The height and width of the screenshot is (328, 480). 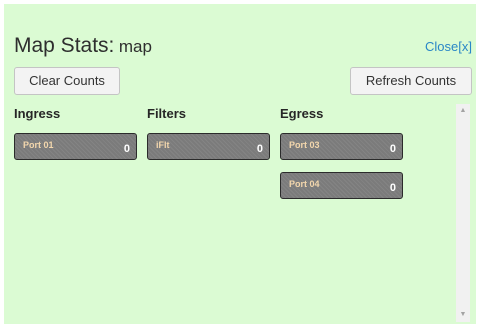 I want to click on close-link: Close[x], so click(x=448, y=47).